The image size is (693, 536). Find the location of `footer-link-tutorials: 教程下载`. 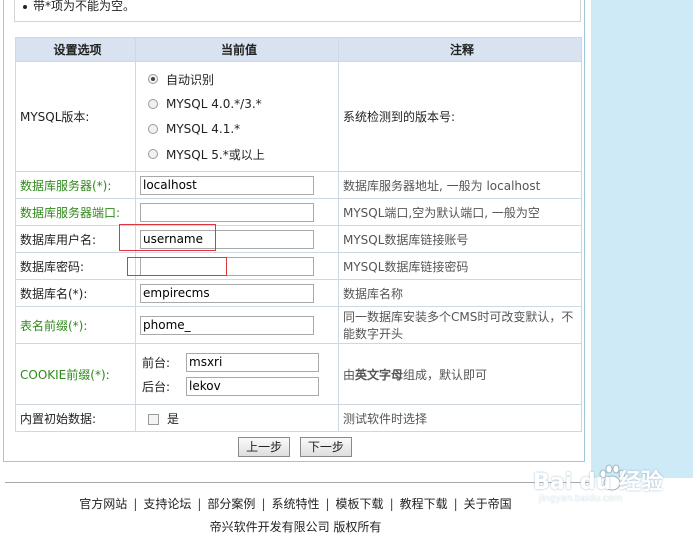

footer-link-tutorials: 教程下载 is located at coordinates (424, 504).